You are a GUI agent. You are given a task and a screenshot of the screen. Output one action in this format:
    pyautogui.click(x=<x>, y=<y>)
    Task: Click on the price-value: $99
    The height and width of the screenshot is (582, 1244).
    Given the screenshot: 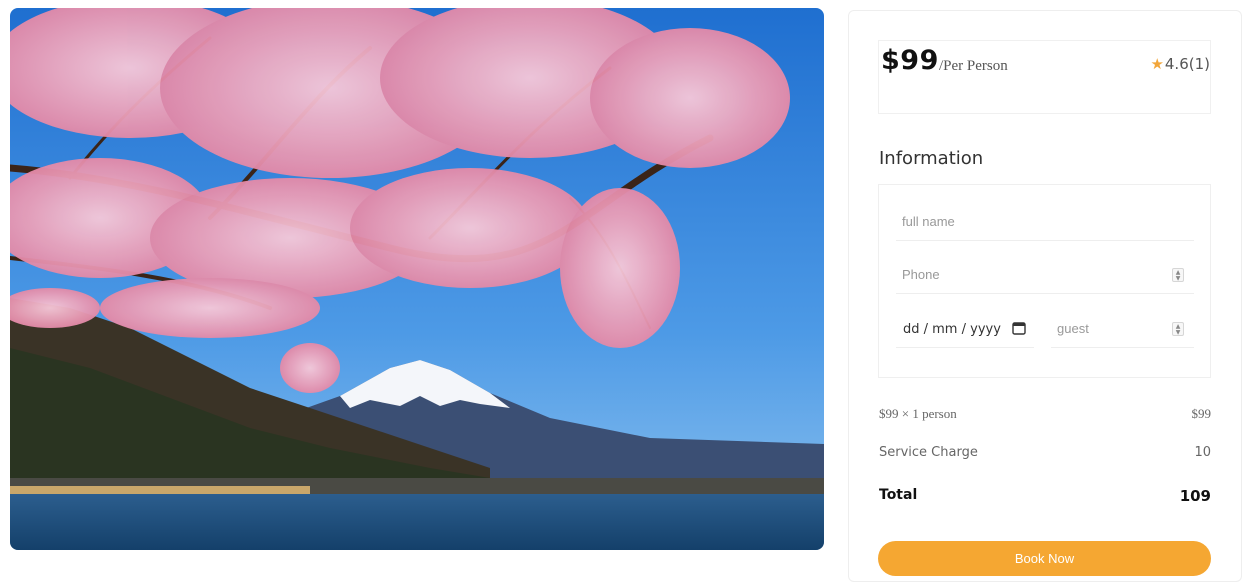 What is the action you would take?
    pyautogui.click(x=910, y=60)
    